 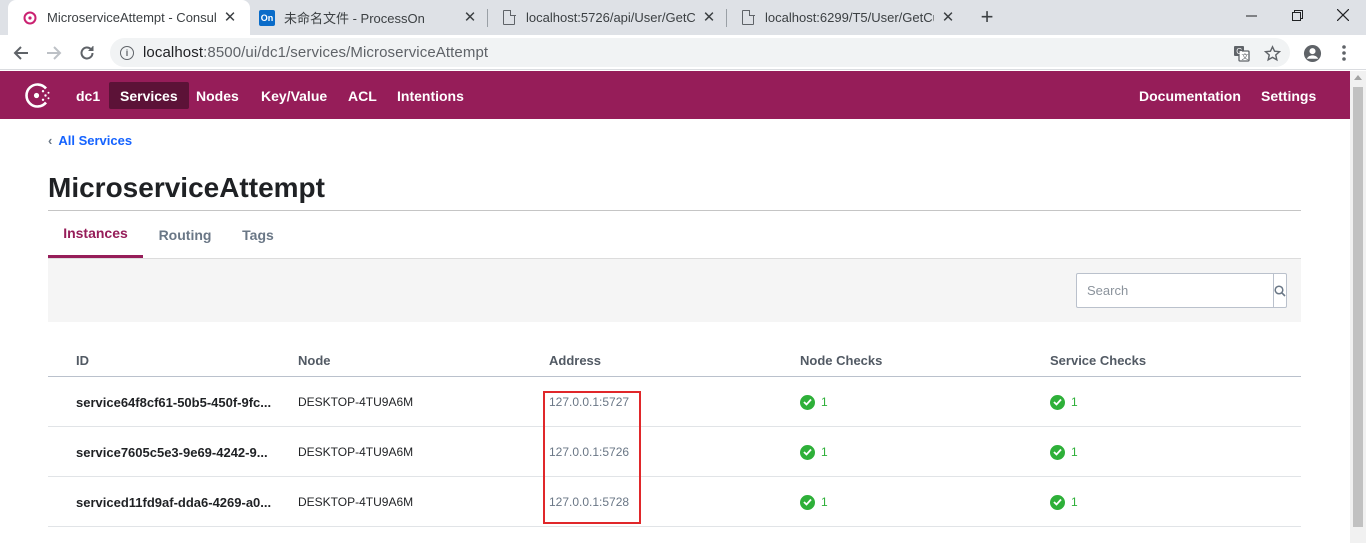 I want to click on tab-title: 未命名文件 - ProcessOn, so click(x=354, y=18).